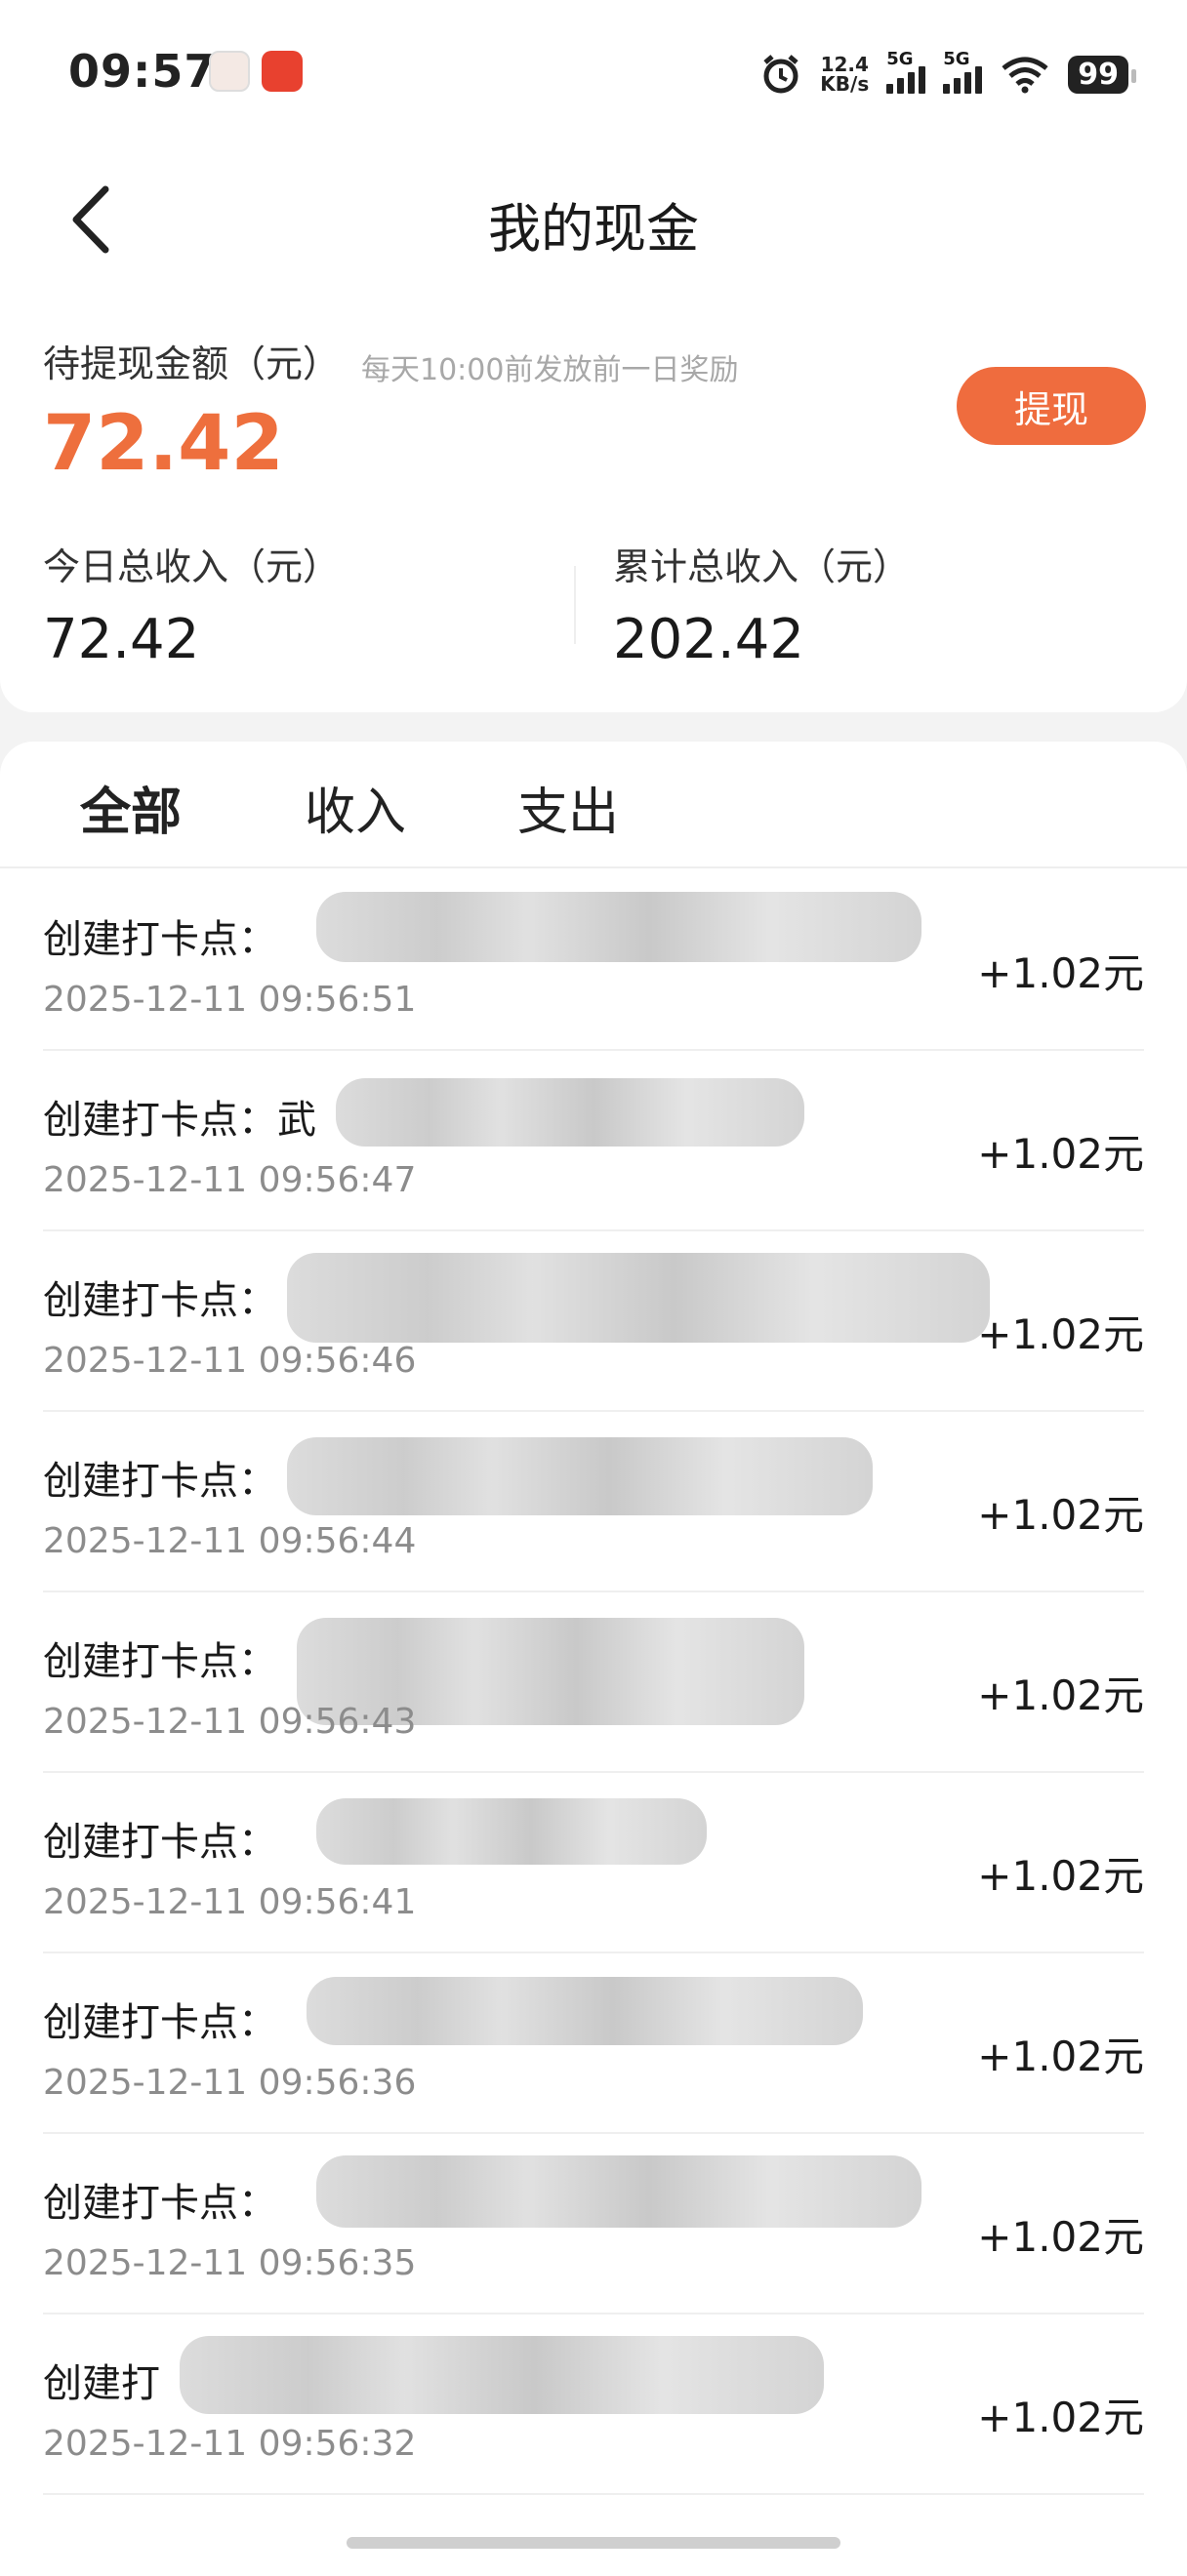 This screenshot has height=2576, width=1187. Describe the element at coordinates (762, 566) in the screenshot. I see `total-income-label: 累计总收入（元）` at that location.